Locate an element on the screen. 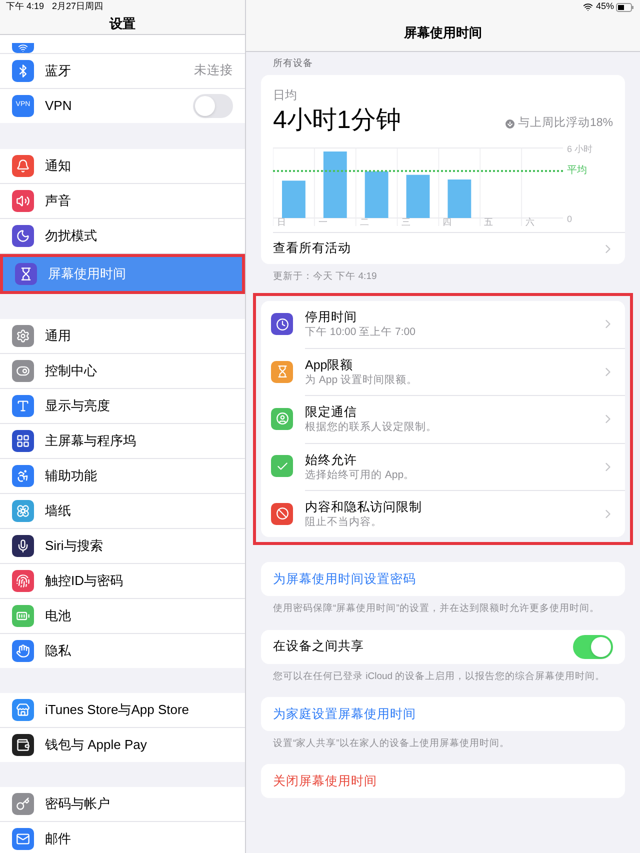 Image resolution: width=640 pixels, height=853 pixels. setting-label: 在设备之间共享 is located at coordinates (318, 647).